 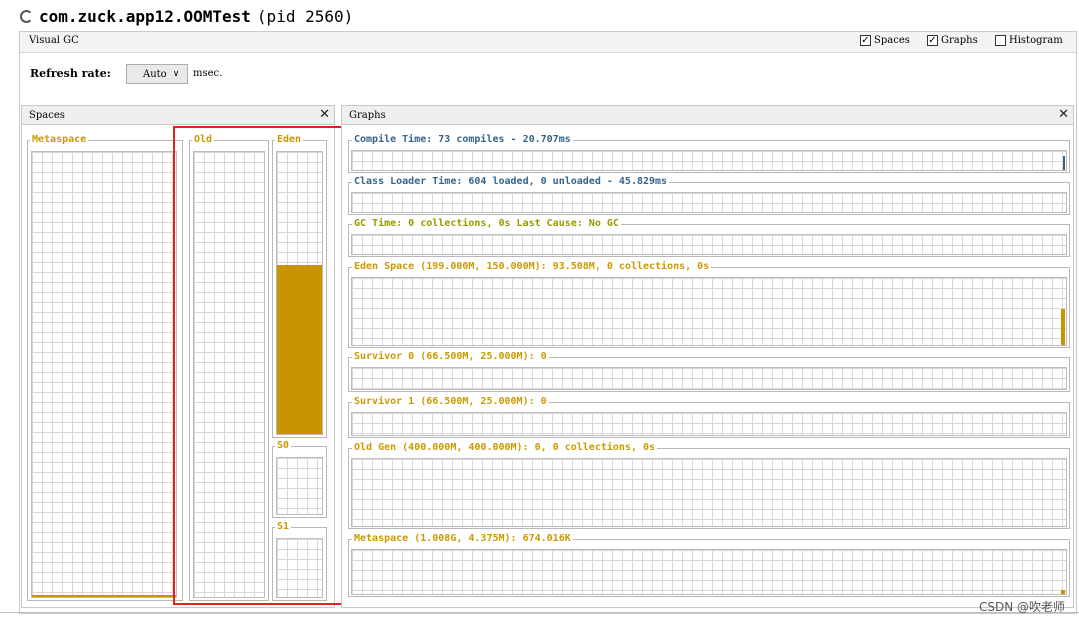 What do you see at coordinates (1000, 40) in the screenshot?
I see `checkbox-unchecked-icon` at bounding box center [1000, 40].